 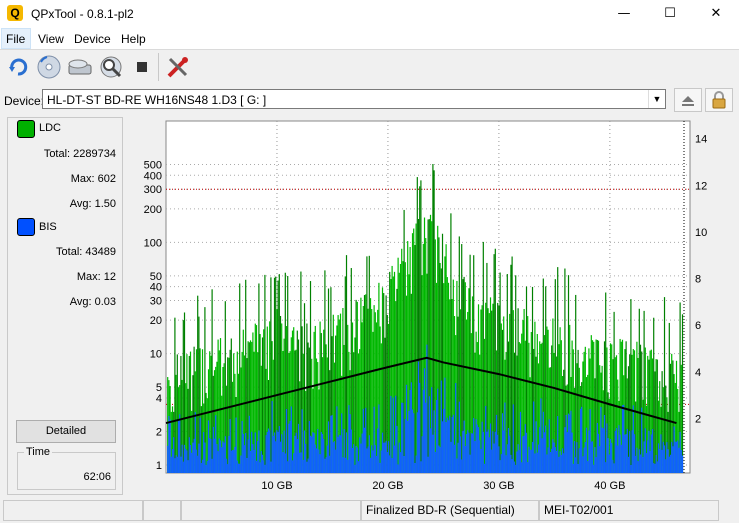 I want to click on refresh-icon, so click(x=18, y=67).